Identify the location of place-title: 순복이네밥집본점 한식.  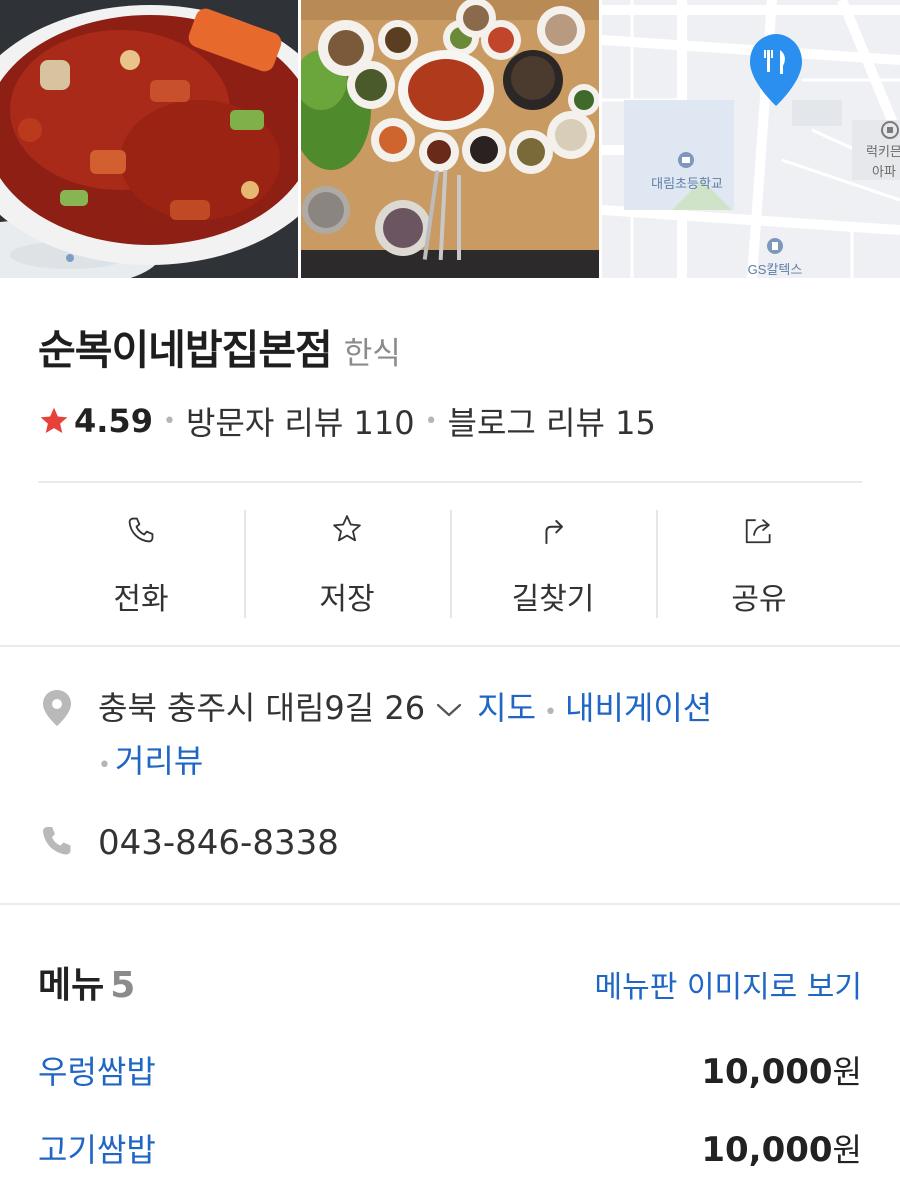
(219, 346).